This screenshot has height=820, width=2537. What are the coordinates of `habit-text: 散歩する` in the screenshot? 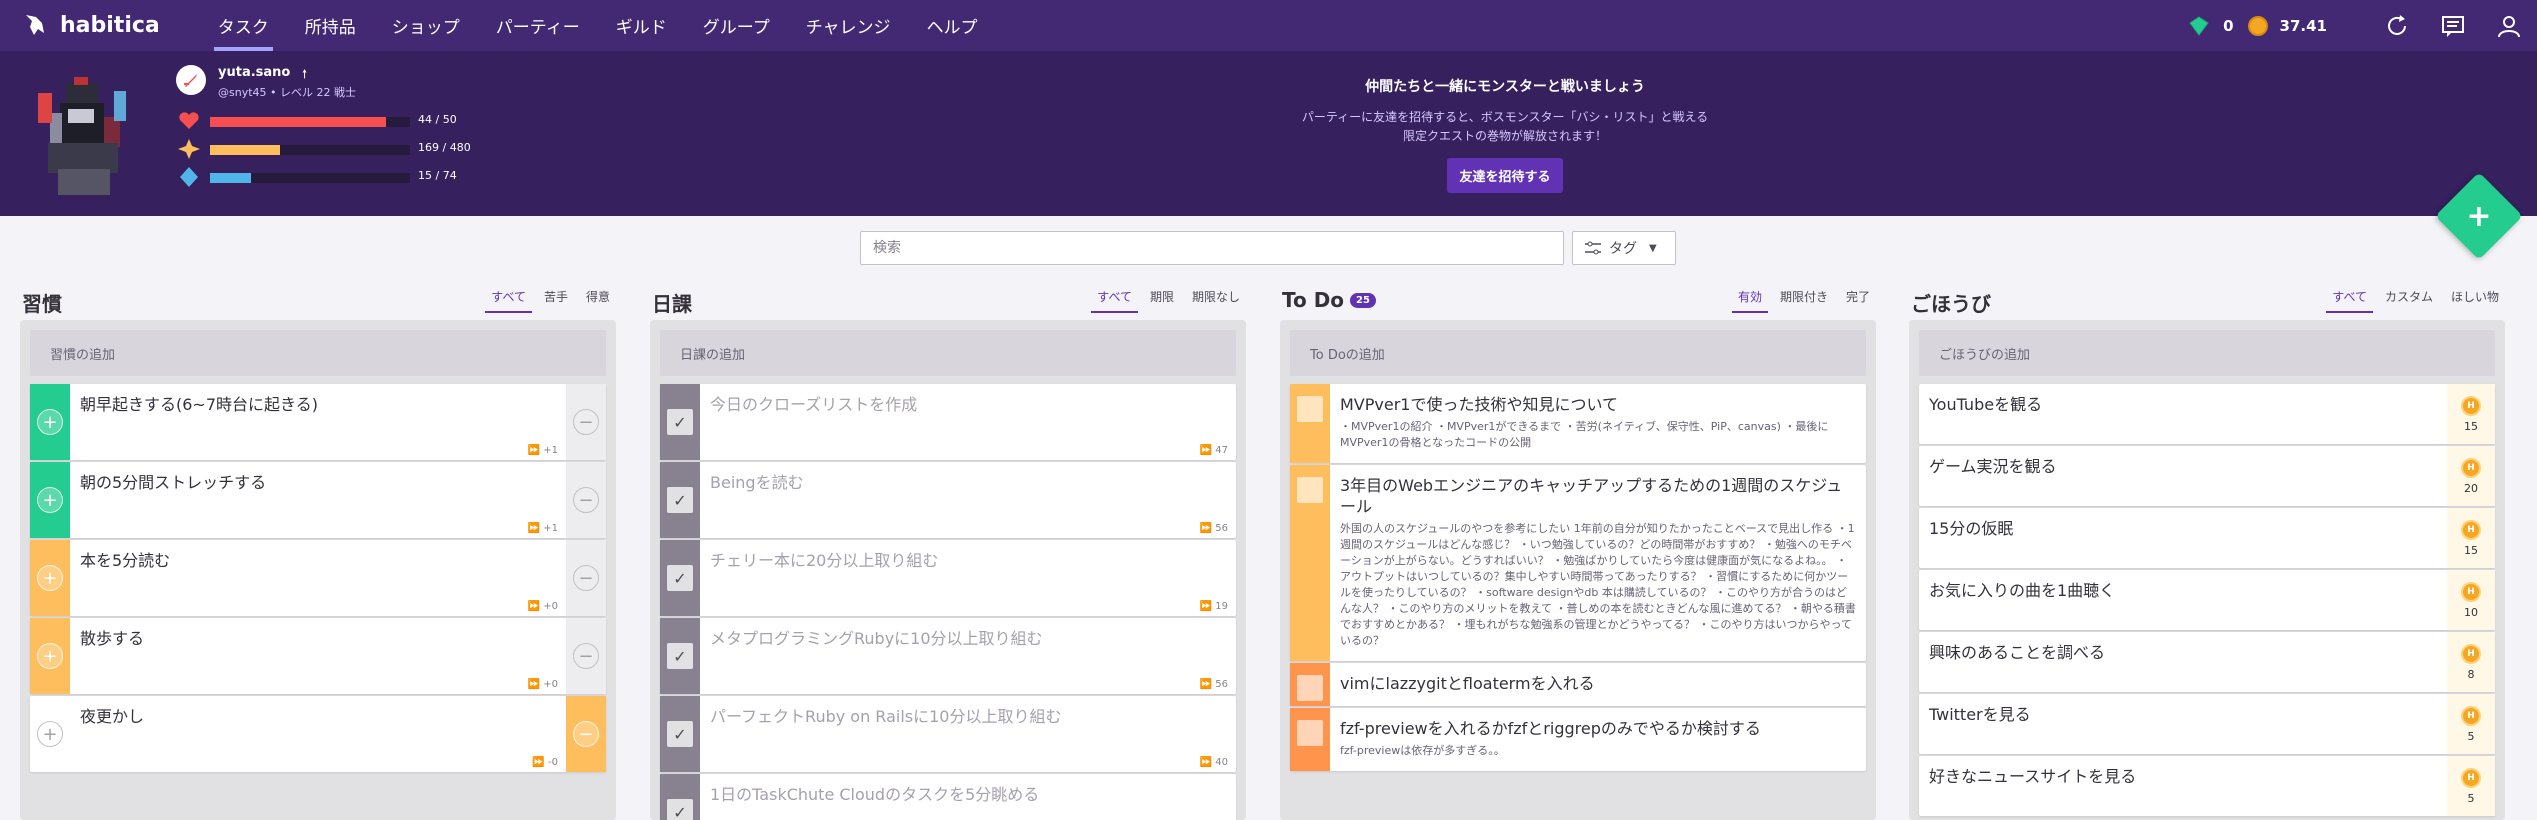 It's located at (112, 638).